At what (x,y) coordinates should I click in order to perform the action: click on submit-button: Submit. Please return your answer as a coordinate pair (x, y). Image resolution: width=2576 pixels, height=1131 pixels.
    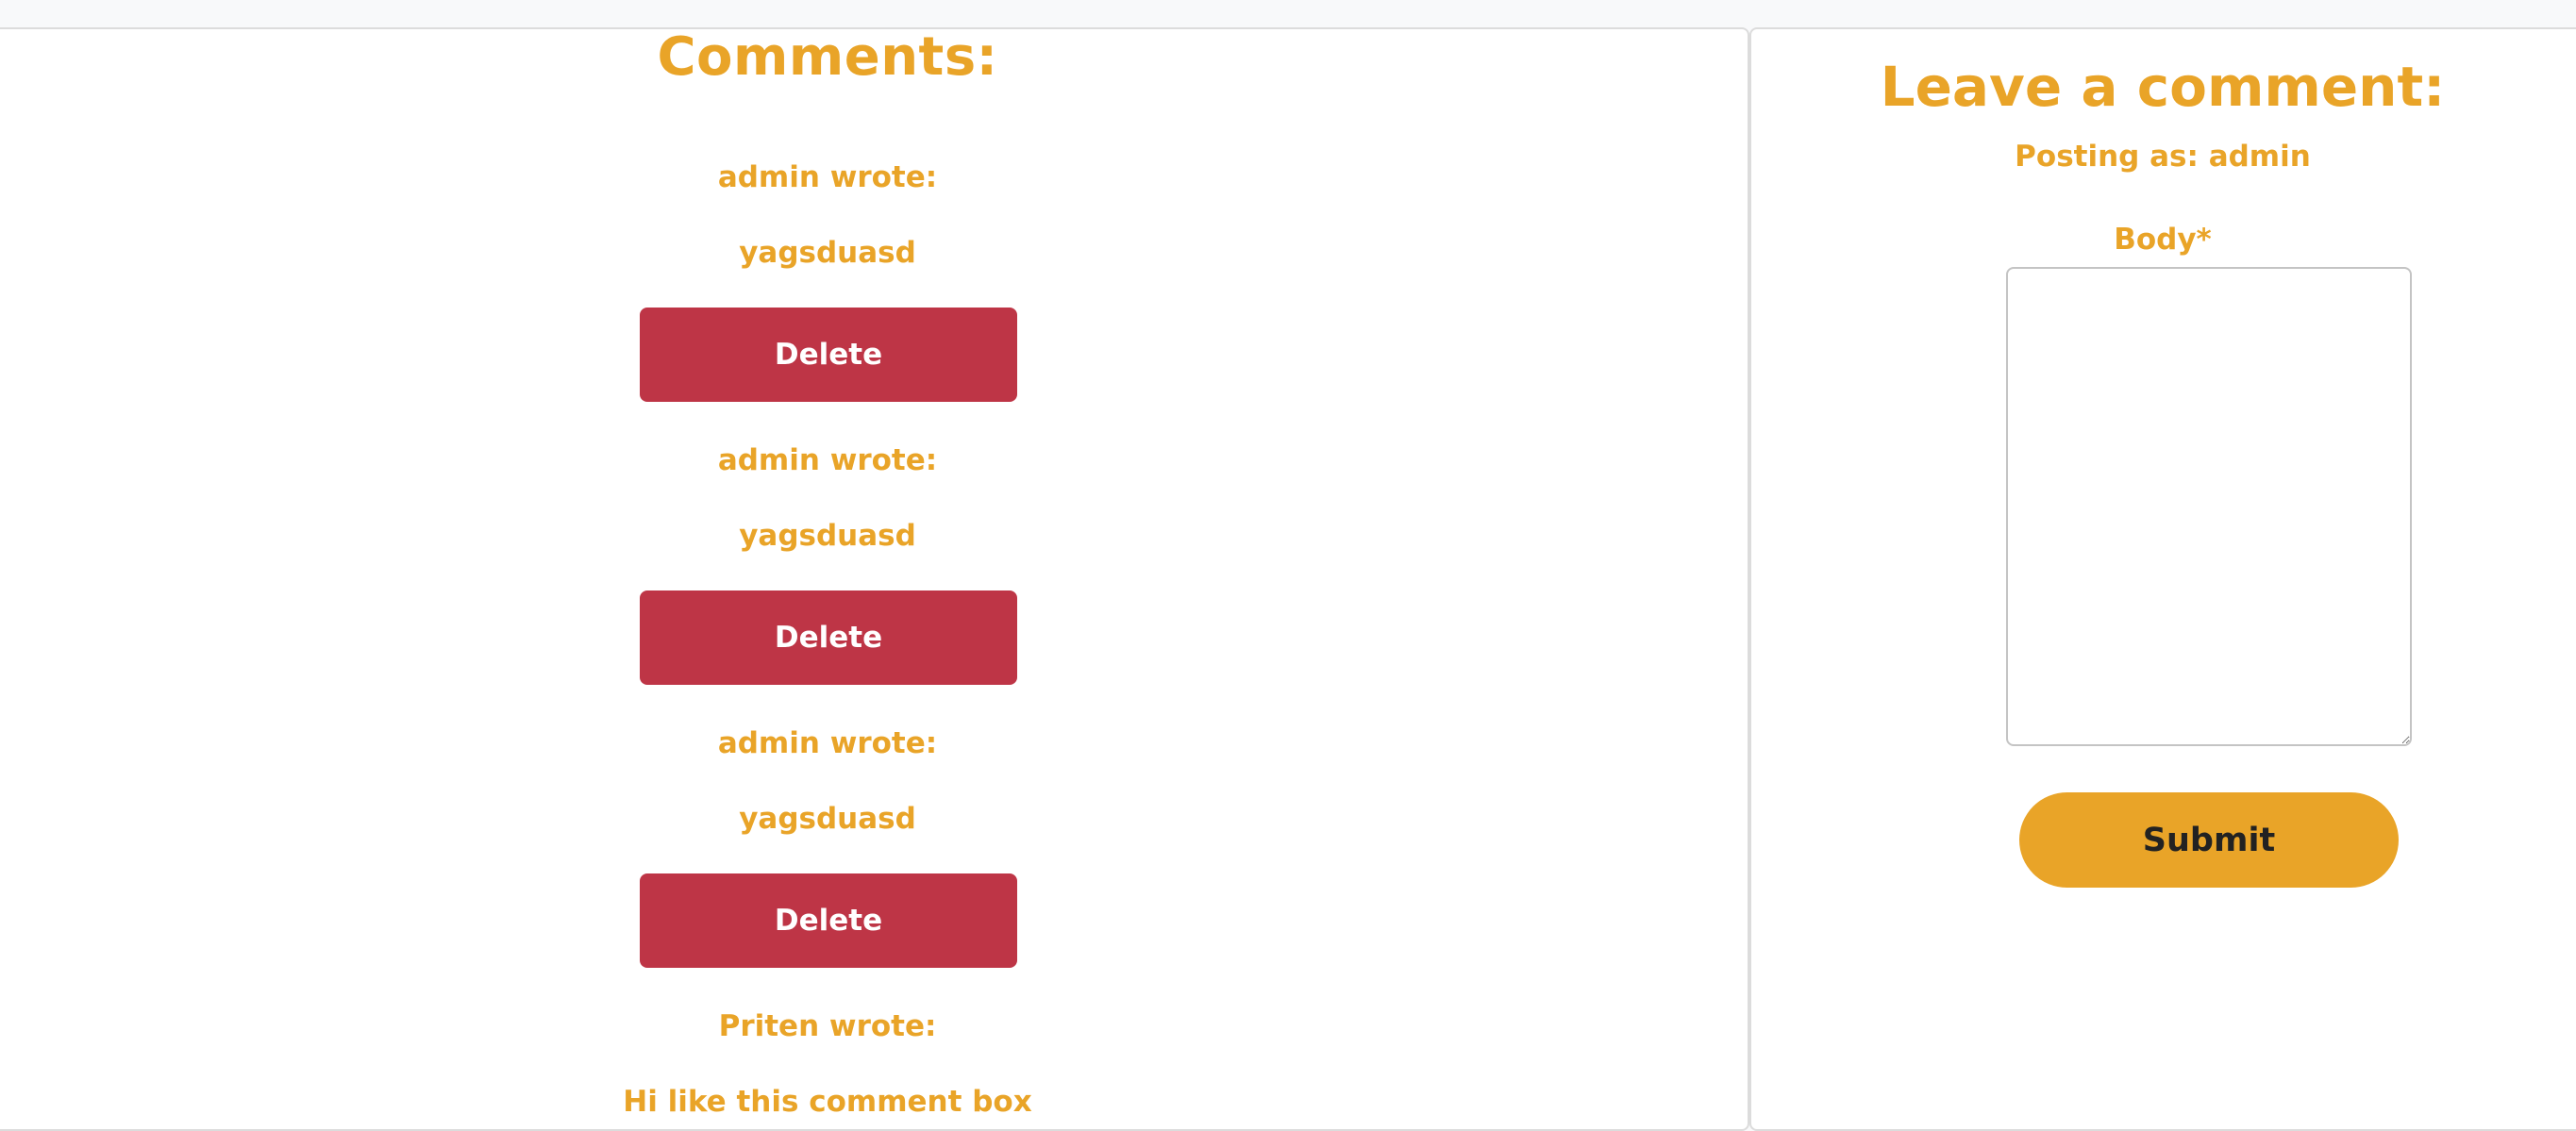
    Looking at the image, I should click on (2209, 840).